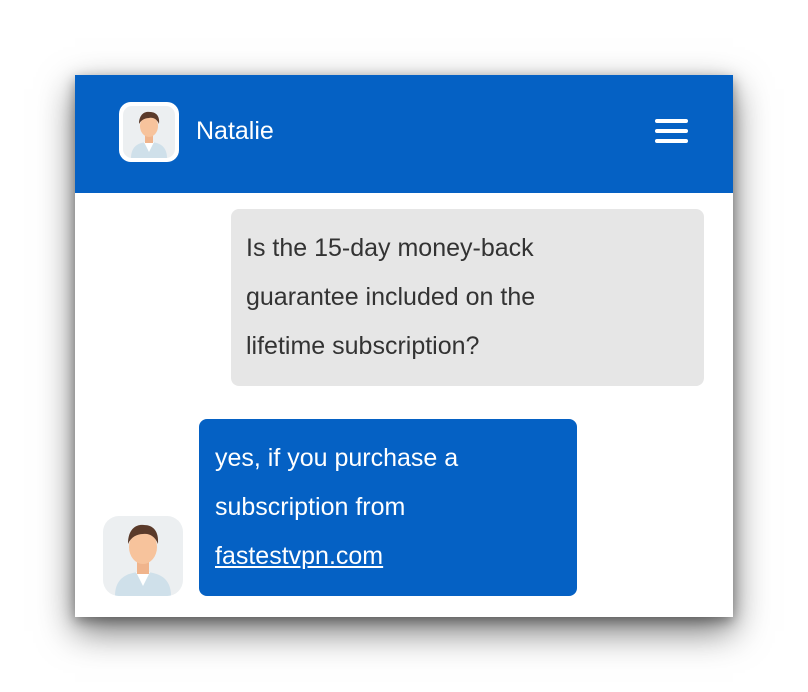  Describe the element at coordinates (310, 507) in the screenshot. I see `message-line: subscription from` at that location.